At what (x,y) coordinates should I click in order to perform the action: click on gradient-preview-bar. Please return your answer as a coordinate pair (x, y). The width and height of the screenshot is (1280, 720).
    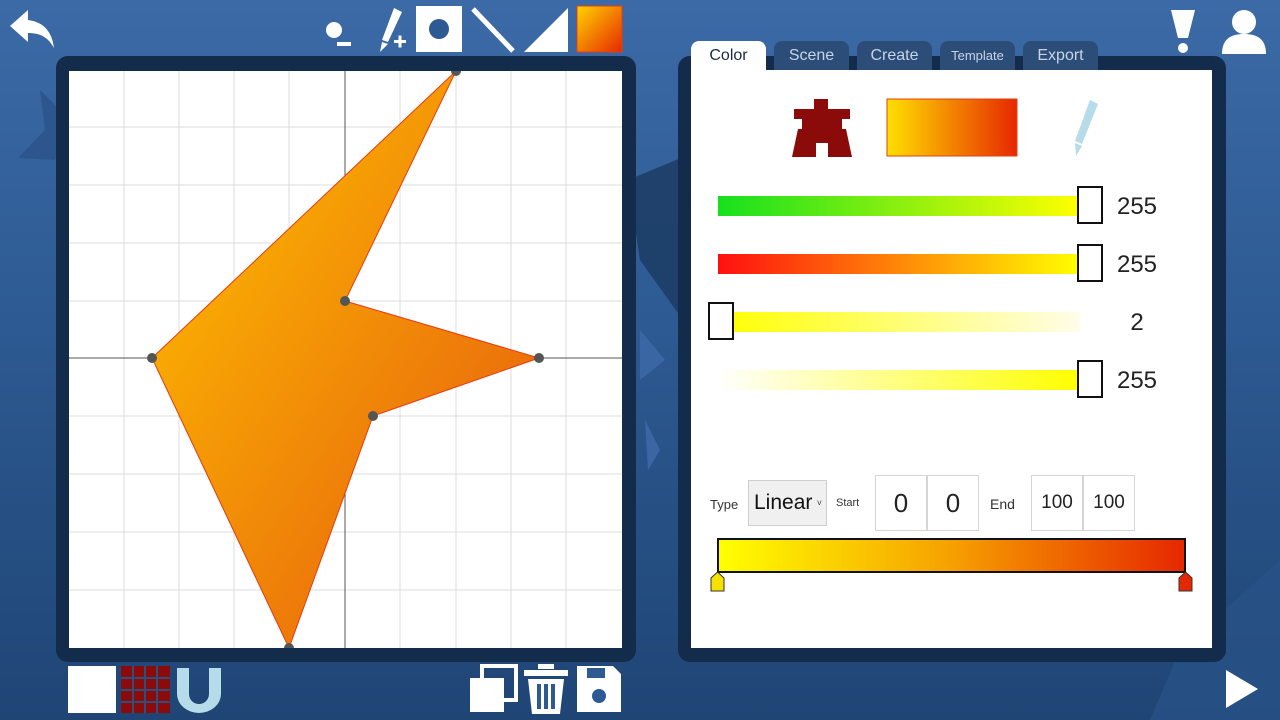
    Looking at the image, I should click on (951, 555).